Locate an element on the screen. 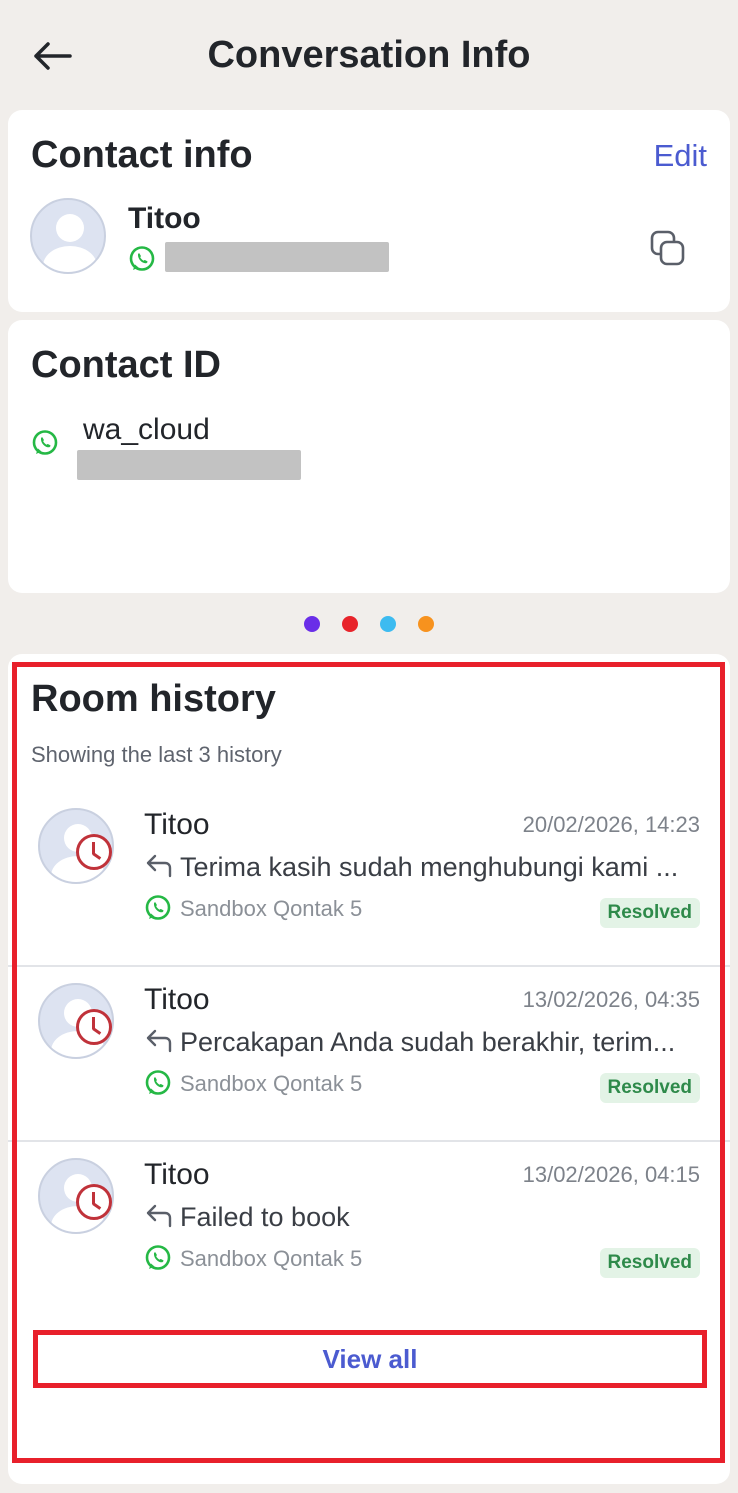 The width and height of the screenshot is (738, 1493). contact-info-title: Contact info is located at coordinates (142, 155).